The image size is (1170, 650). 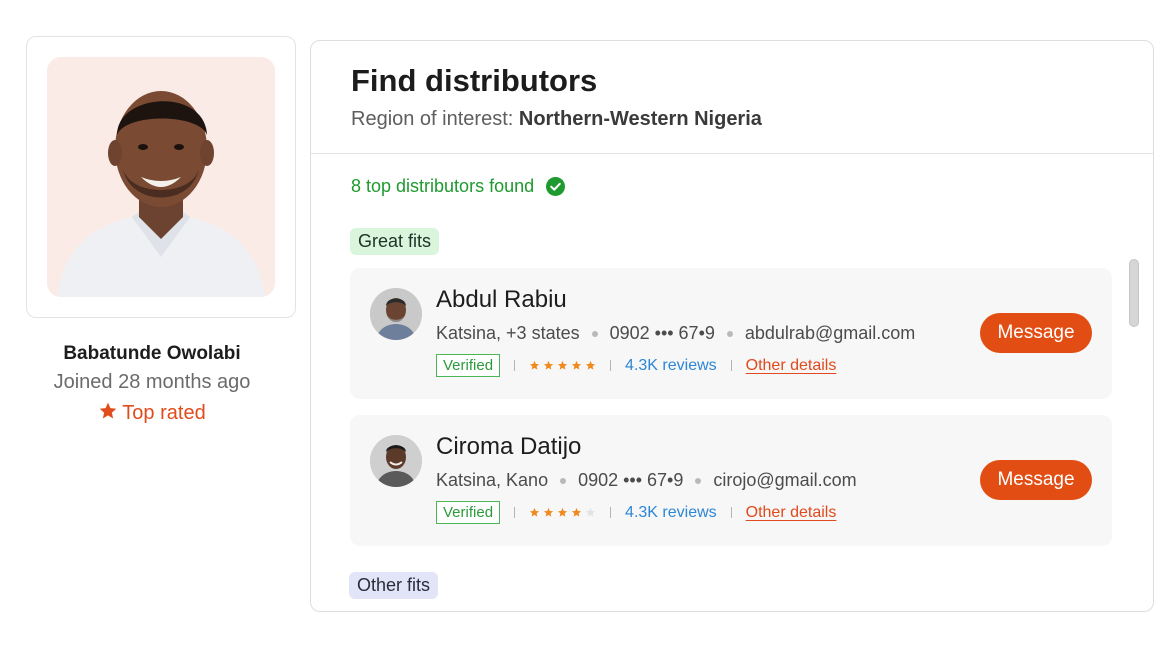 What do you see at coordinates (474, 80) in the screenshot?
I see `page-title: Find distributors` at bounding box center [474, 80].